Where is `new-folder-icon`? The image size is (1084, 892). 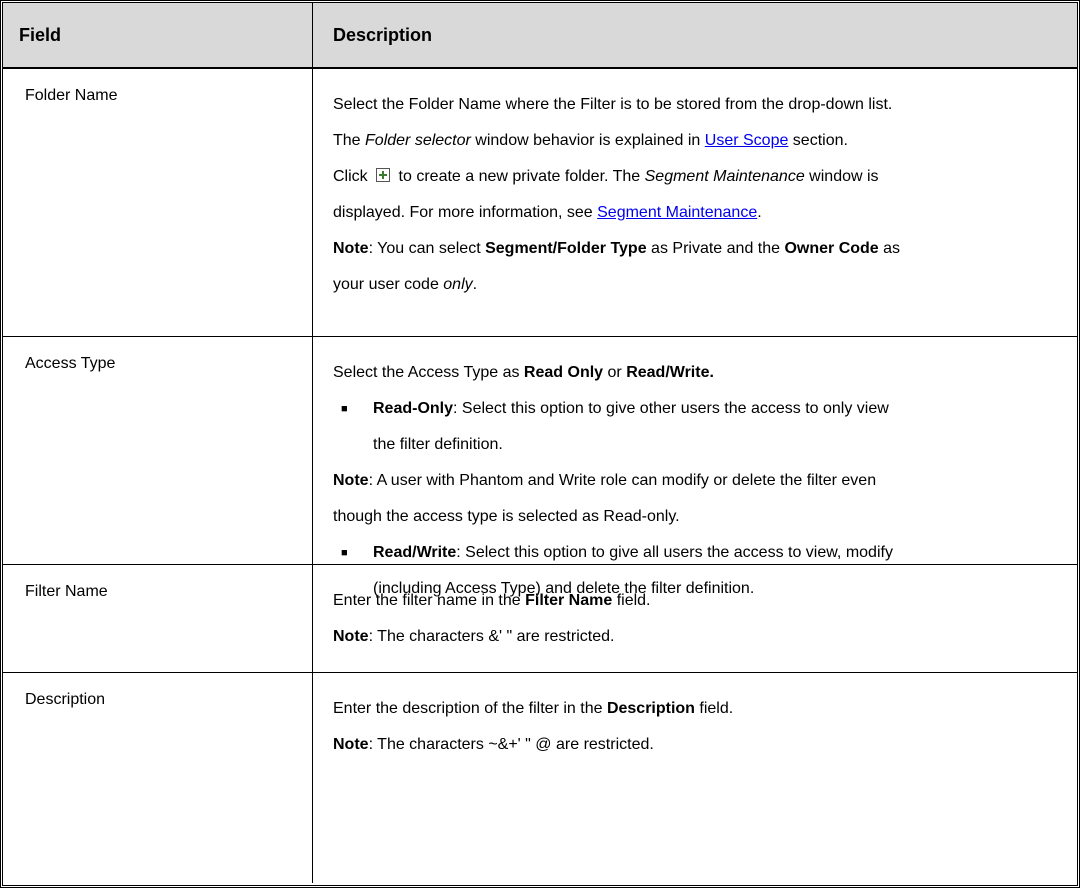
new-folder-icon is located at coordinates (383, 175).